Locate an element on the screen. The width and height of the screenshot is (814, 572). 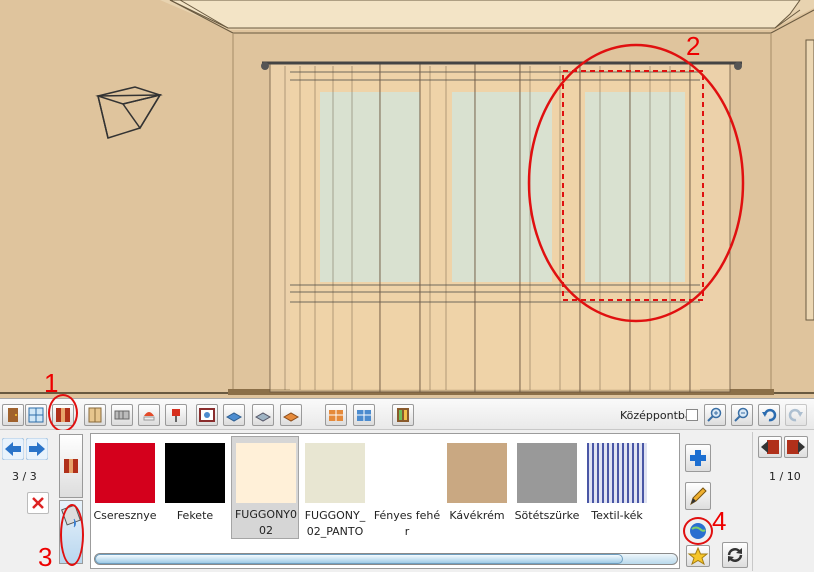
picture-icon is located at coordinates (207, 415).